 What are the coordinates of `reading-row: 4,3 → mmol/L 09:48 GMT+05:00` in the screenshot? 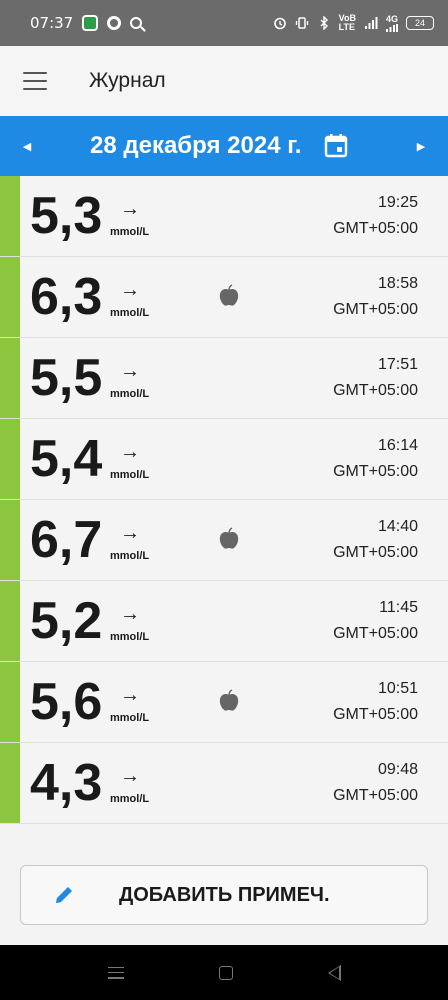 It's located at (224, 783).